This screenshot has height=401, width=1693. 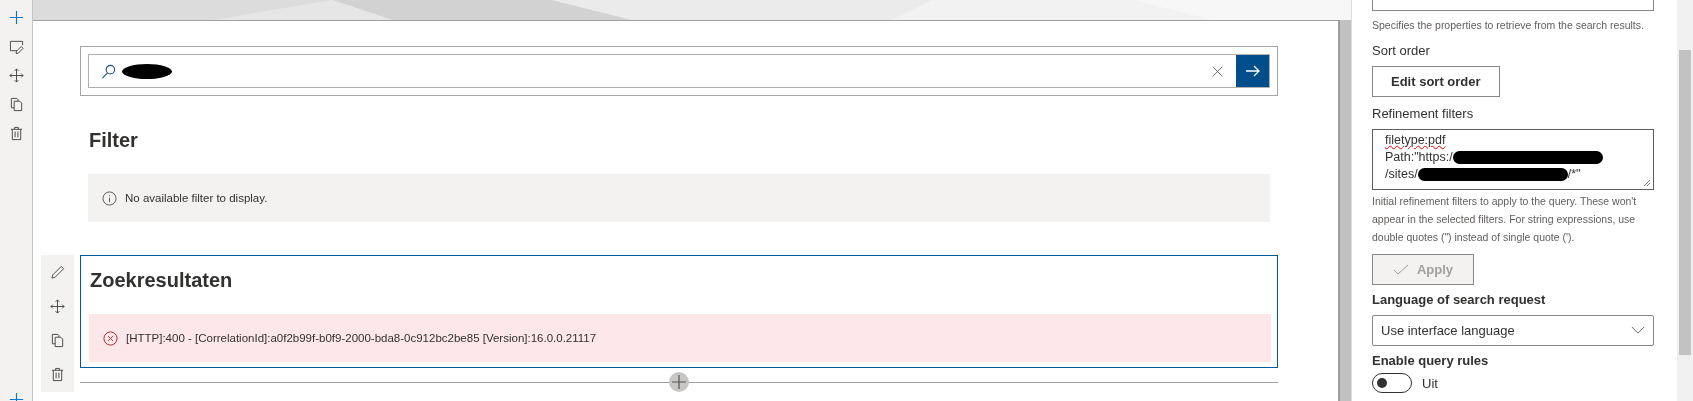 What do you see at coordinates (1436, 81) in the screenshot?
I see `edit-sort-order-button: Edit sort order` at bounding box center [1436, 81].